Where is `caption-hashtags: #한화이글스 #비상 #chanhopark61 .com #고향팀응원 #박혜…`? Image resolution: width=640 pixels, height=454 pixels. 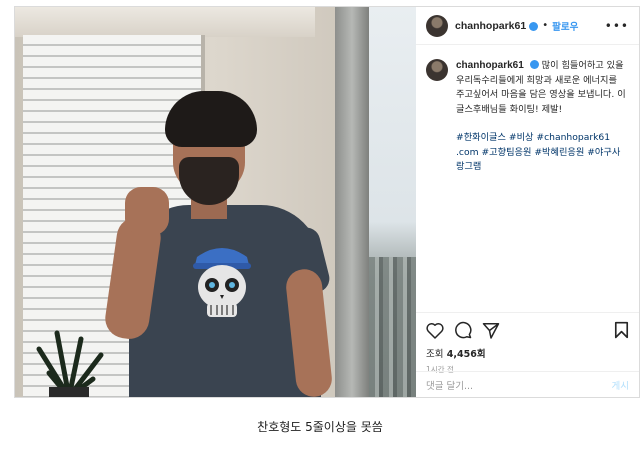
caption-hashtags: #한화이글스 #비상 #chanhopark61 .com #고향팀응원 #박혜… is located at coordinates (541, 153).